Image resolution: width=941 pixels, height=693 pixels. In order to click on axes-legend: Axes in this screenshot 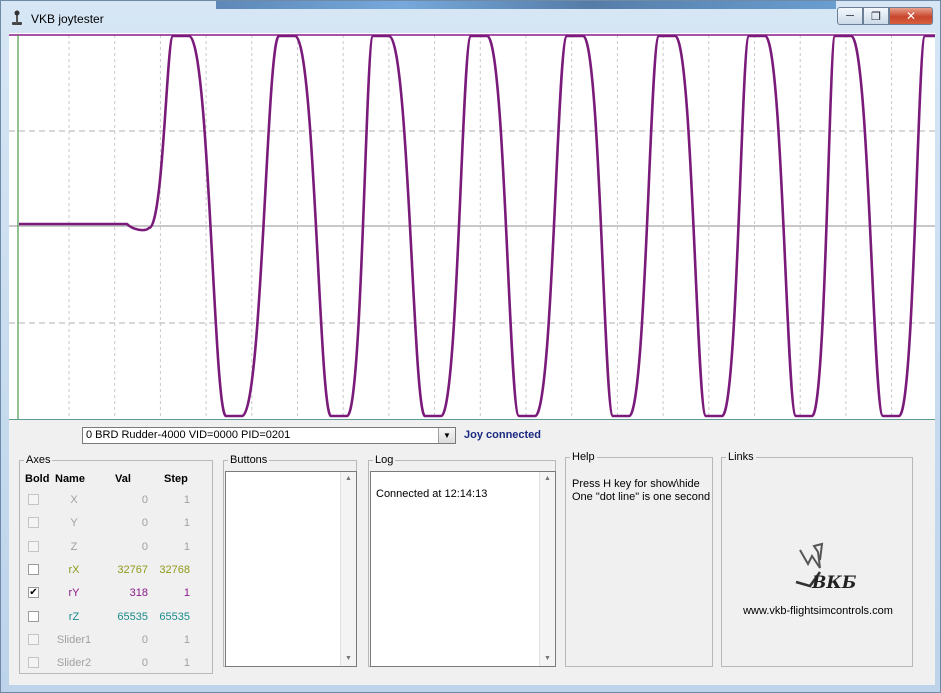, I will do `click(38, 460)`.